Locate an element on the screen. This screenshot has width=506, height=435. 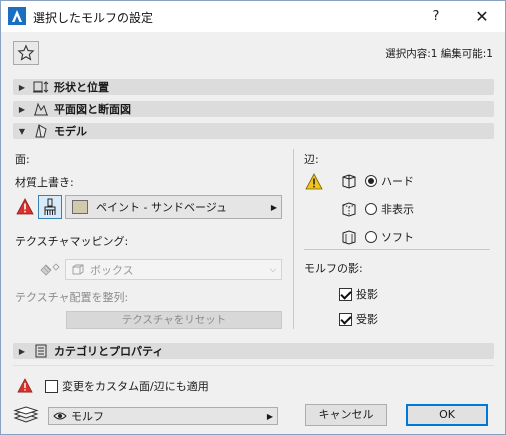
edge-option-soft: ソフト is located at coordinates (377, 237).